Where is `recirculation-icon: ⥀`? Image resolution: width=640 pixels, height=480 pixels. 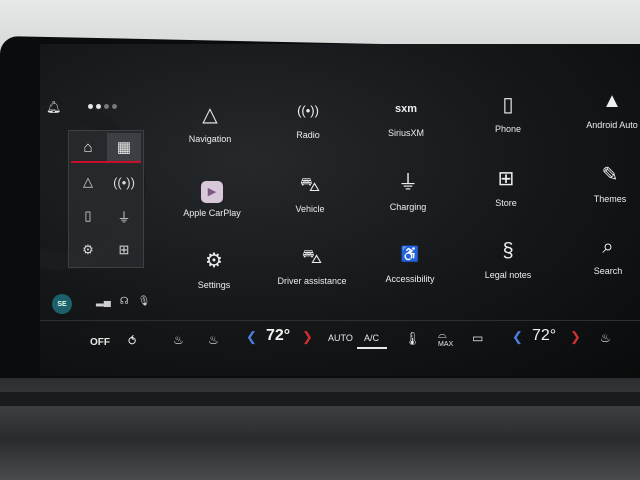 recirculation-icon: ⥀ is located at coordinates (132, 341).